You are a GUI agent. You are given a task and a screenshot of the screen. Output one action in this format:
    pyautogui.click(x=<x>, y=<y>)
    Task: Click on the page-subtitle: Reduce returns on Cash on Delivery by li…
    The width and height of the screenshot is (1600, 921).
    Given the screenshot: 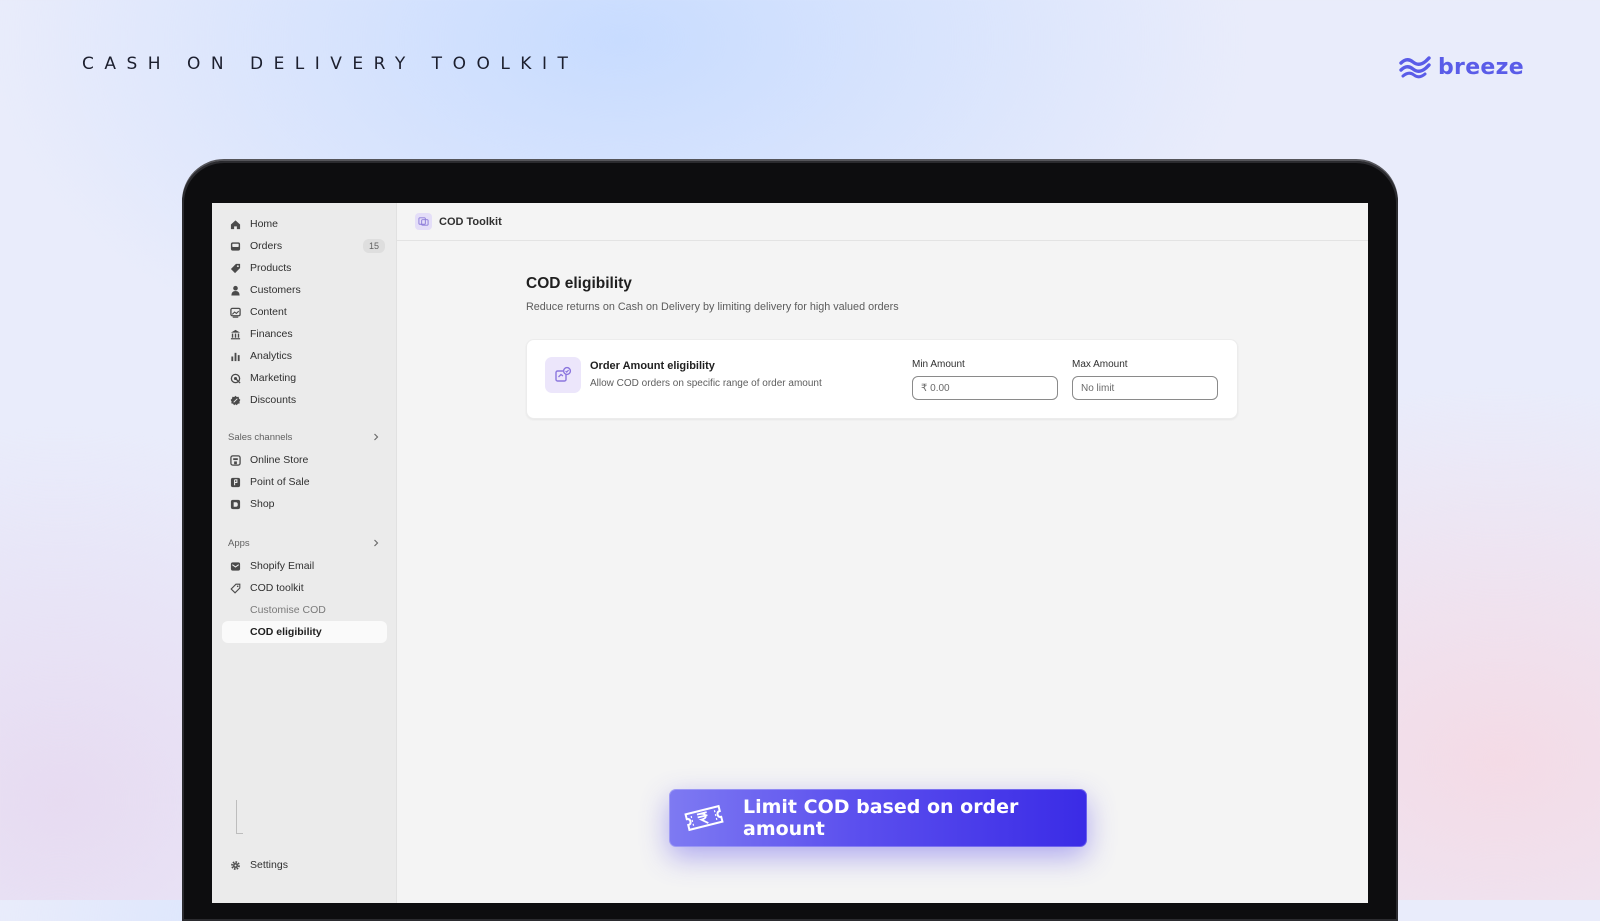 What is the action you would take?
    pyautogui.click(x=712, y=307)
    